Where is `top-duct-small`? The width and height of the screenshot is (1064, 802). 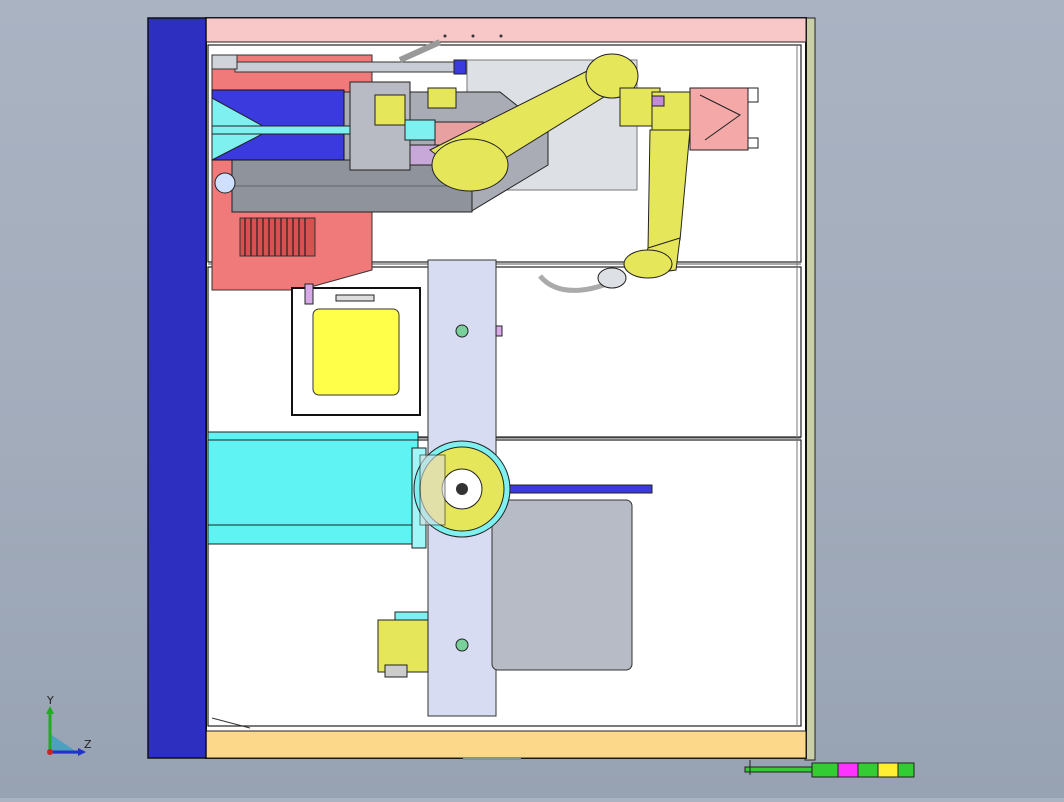
top-duct-small is located at coordinates (224, 62).